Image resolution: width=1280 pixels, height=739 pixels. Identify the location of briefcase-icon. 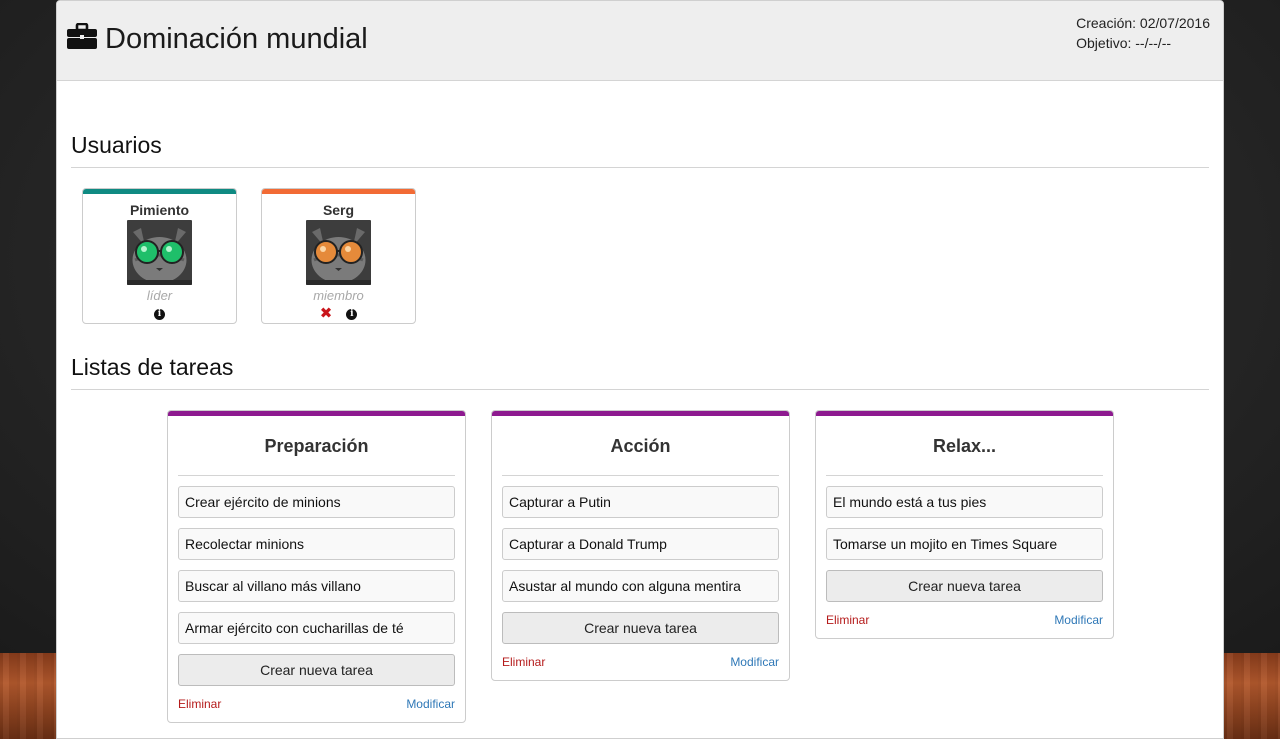
(82, 36).